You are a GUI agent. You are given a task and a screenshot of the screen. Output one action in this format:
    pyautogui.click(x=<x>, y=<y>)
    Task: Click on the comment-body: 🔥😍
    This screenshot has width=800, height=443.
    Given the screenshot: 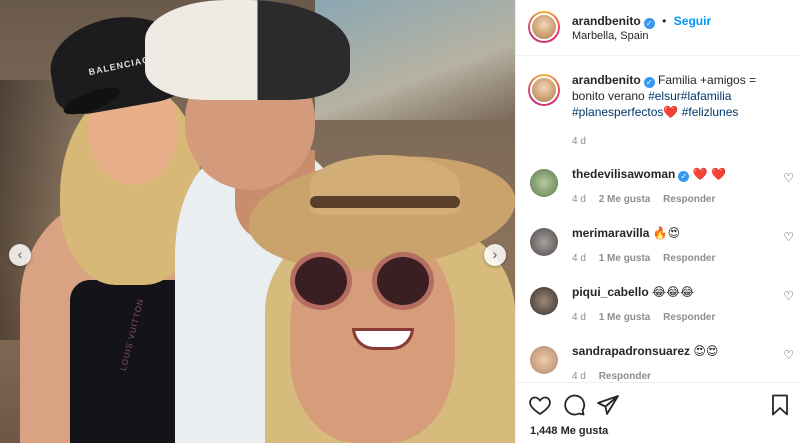 What is the action you would take?
    pyautogui.click(x=666, y=233)
    